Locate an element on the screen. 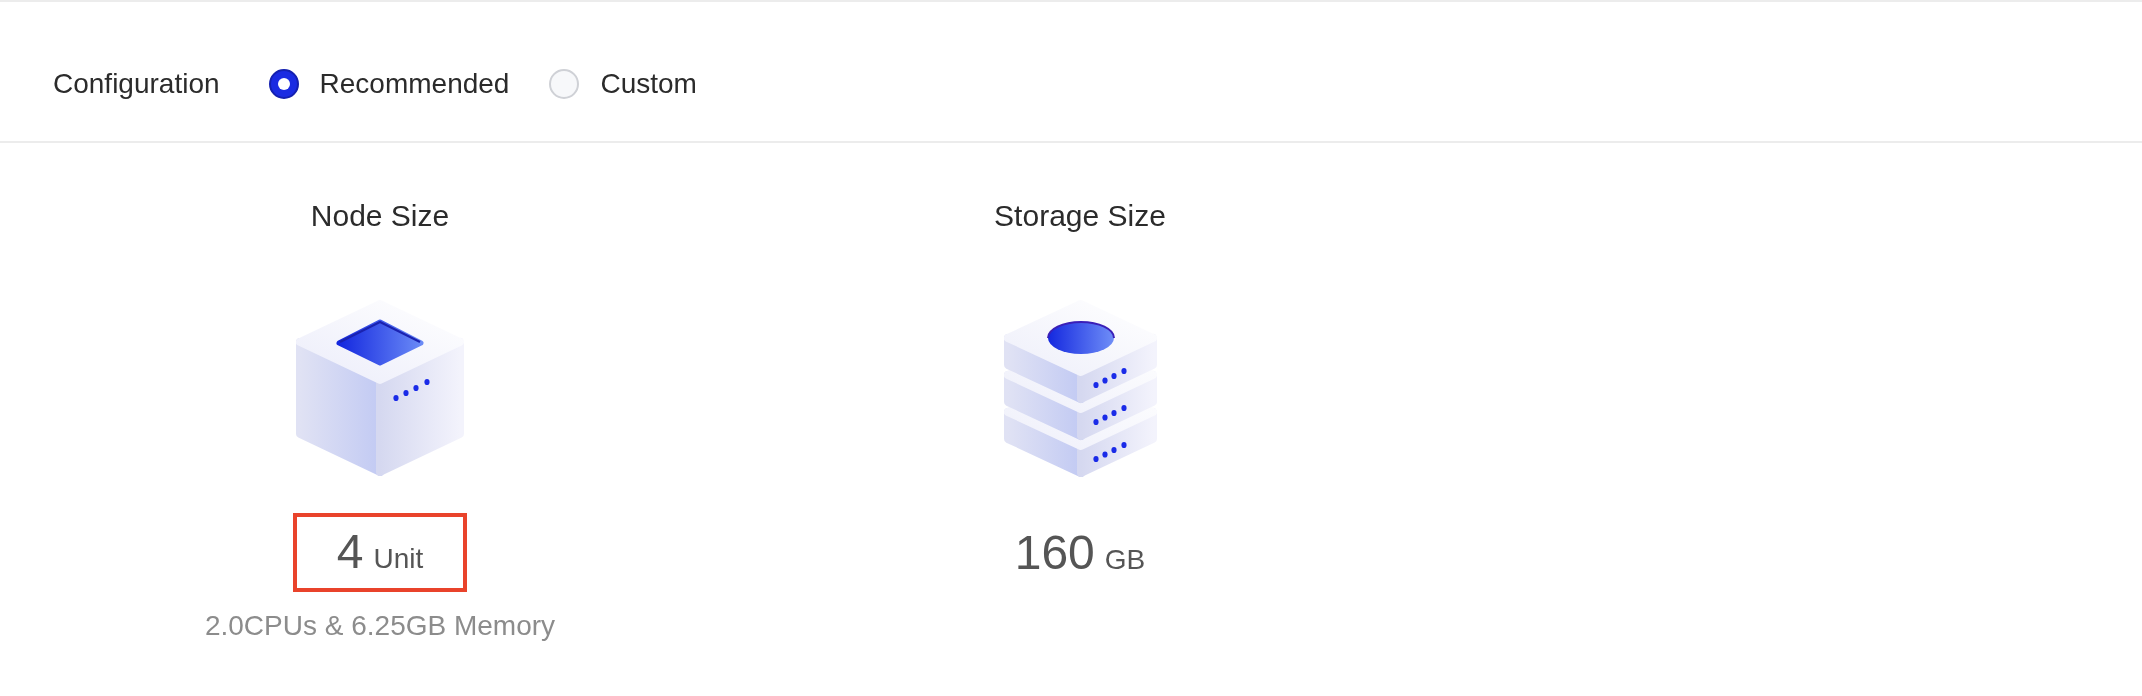 Image resolution: width=2142 pixels, height=696 pixels. value-number: 4 is located at coordinates (350, 552).